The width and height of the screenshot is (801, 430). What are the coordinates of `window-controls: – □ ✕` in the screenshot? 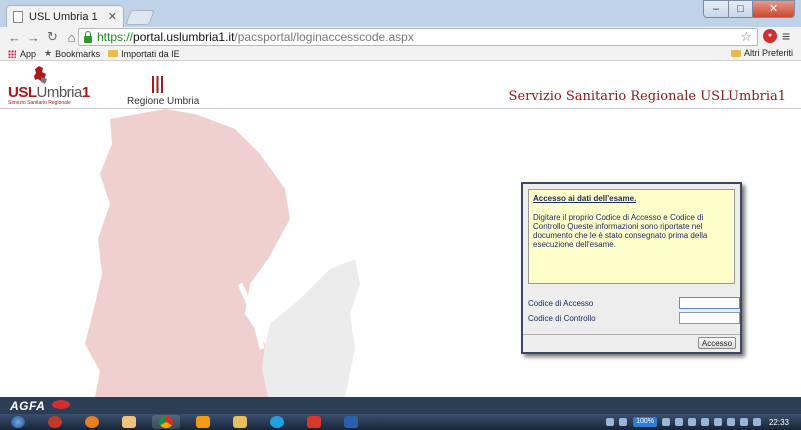 It's located at (749, 9).